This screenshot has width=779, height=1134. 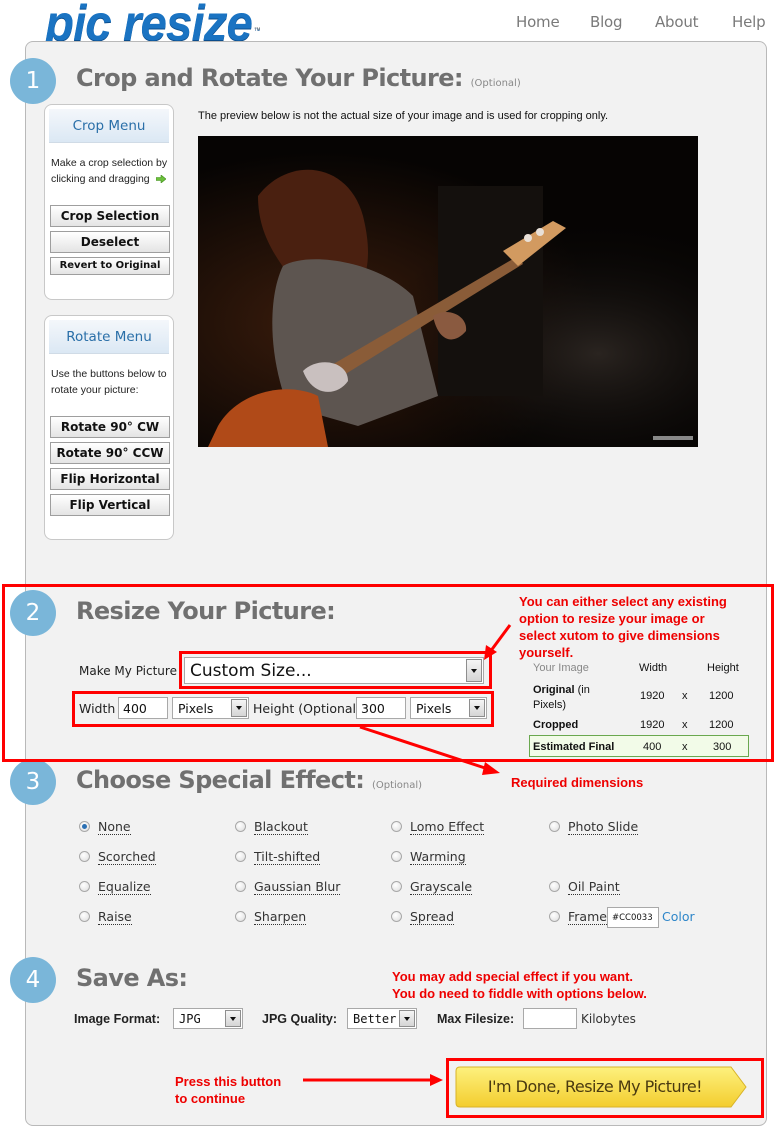 I want to click on annotation-press-note: Press this button to continue, so click(x=228, y=1090).